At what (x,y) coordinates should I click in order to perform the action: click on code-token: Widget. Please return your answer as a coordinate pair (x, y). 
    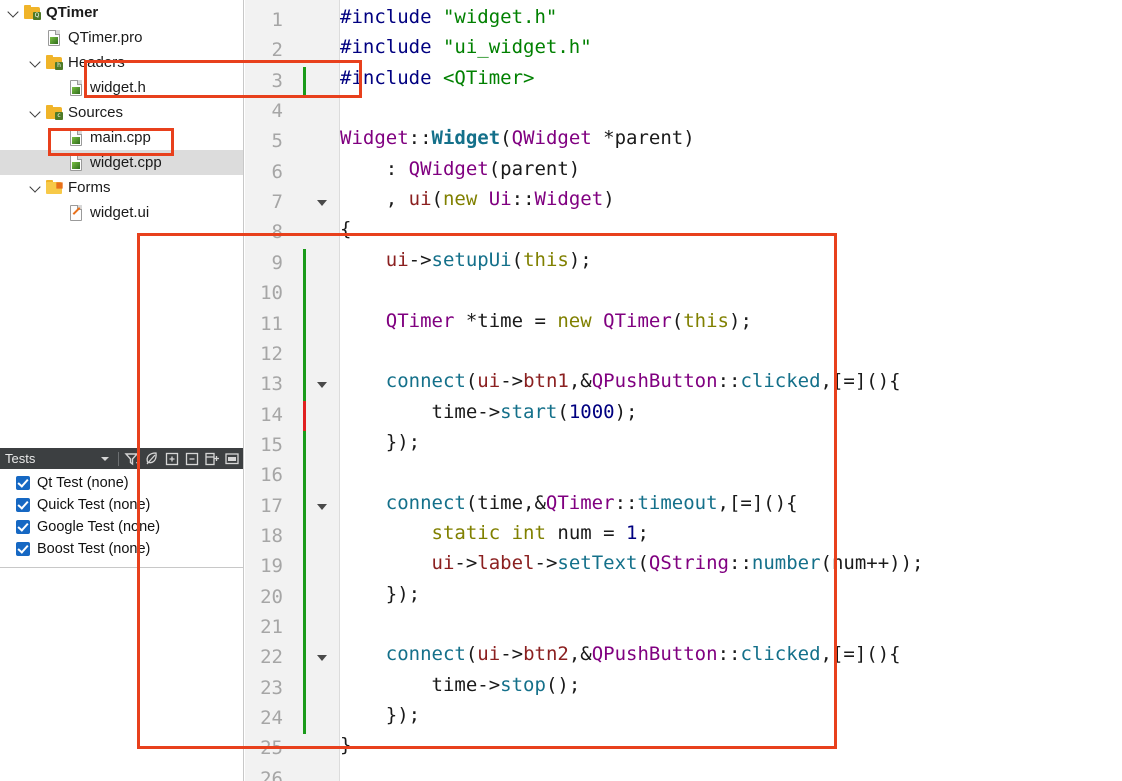
    Looking at the image, I should click on (569, 199).